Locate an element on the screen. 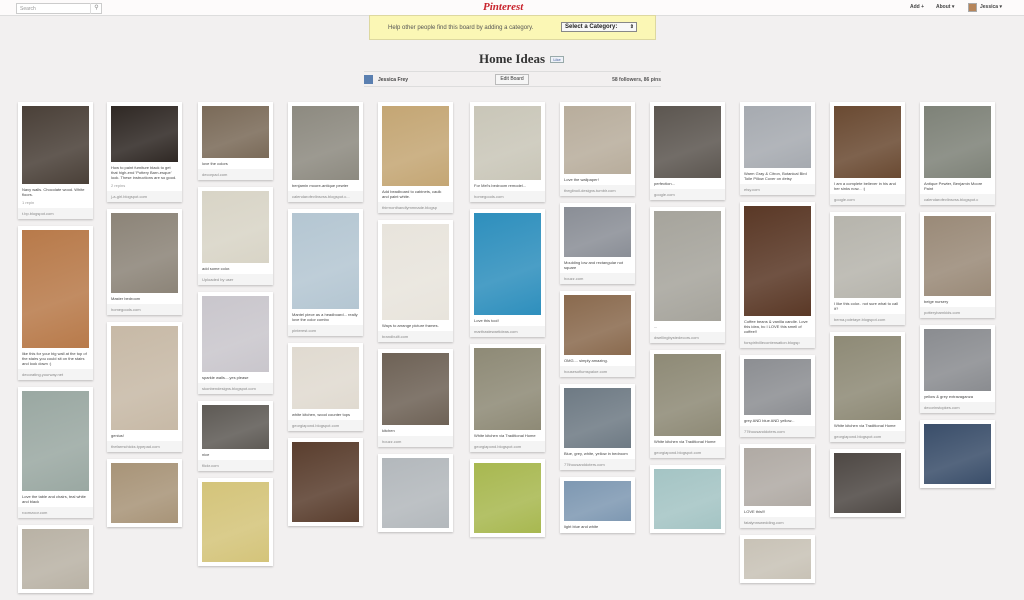 The image size is (1024, 600). pin-card: LOVE this!!! fatalynnswedding.com is located at coordinates (777, 486).